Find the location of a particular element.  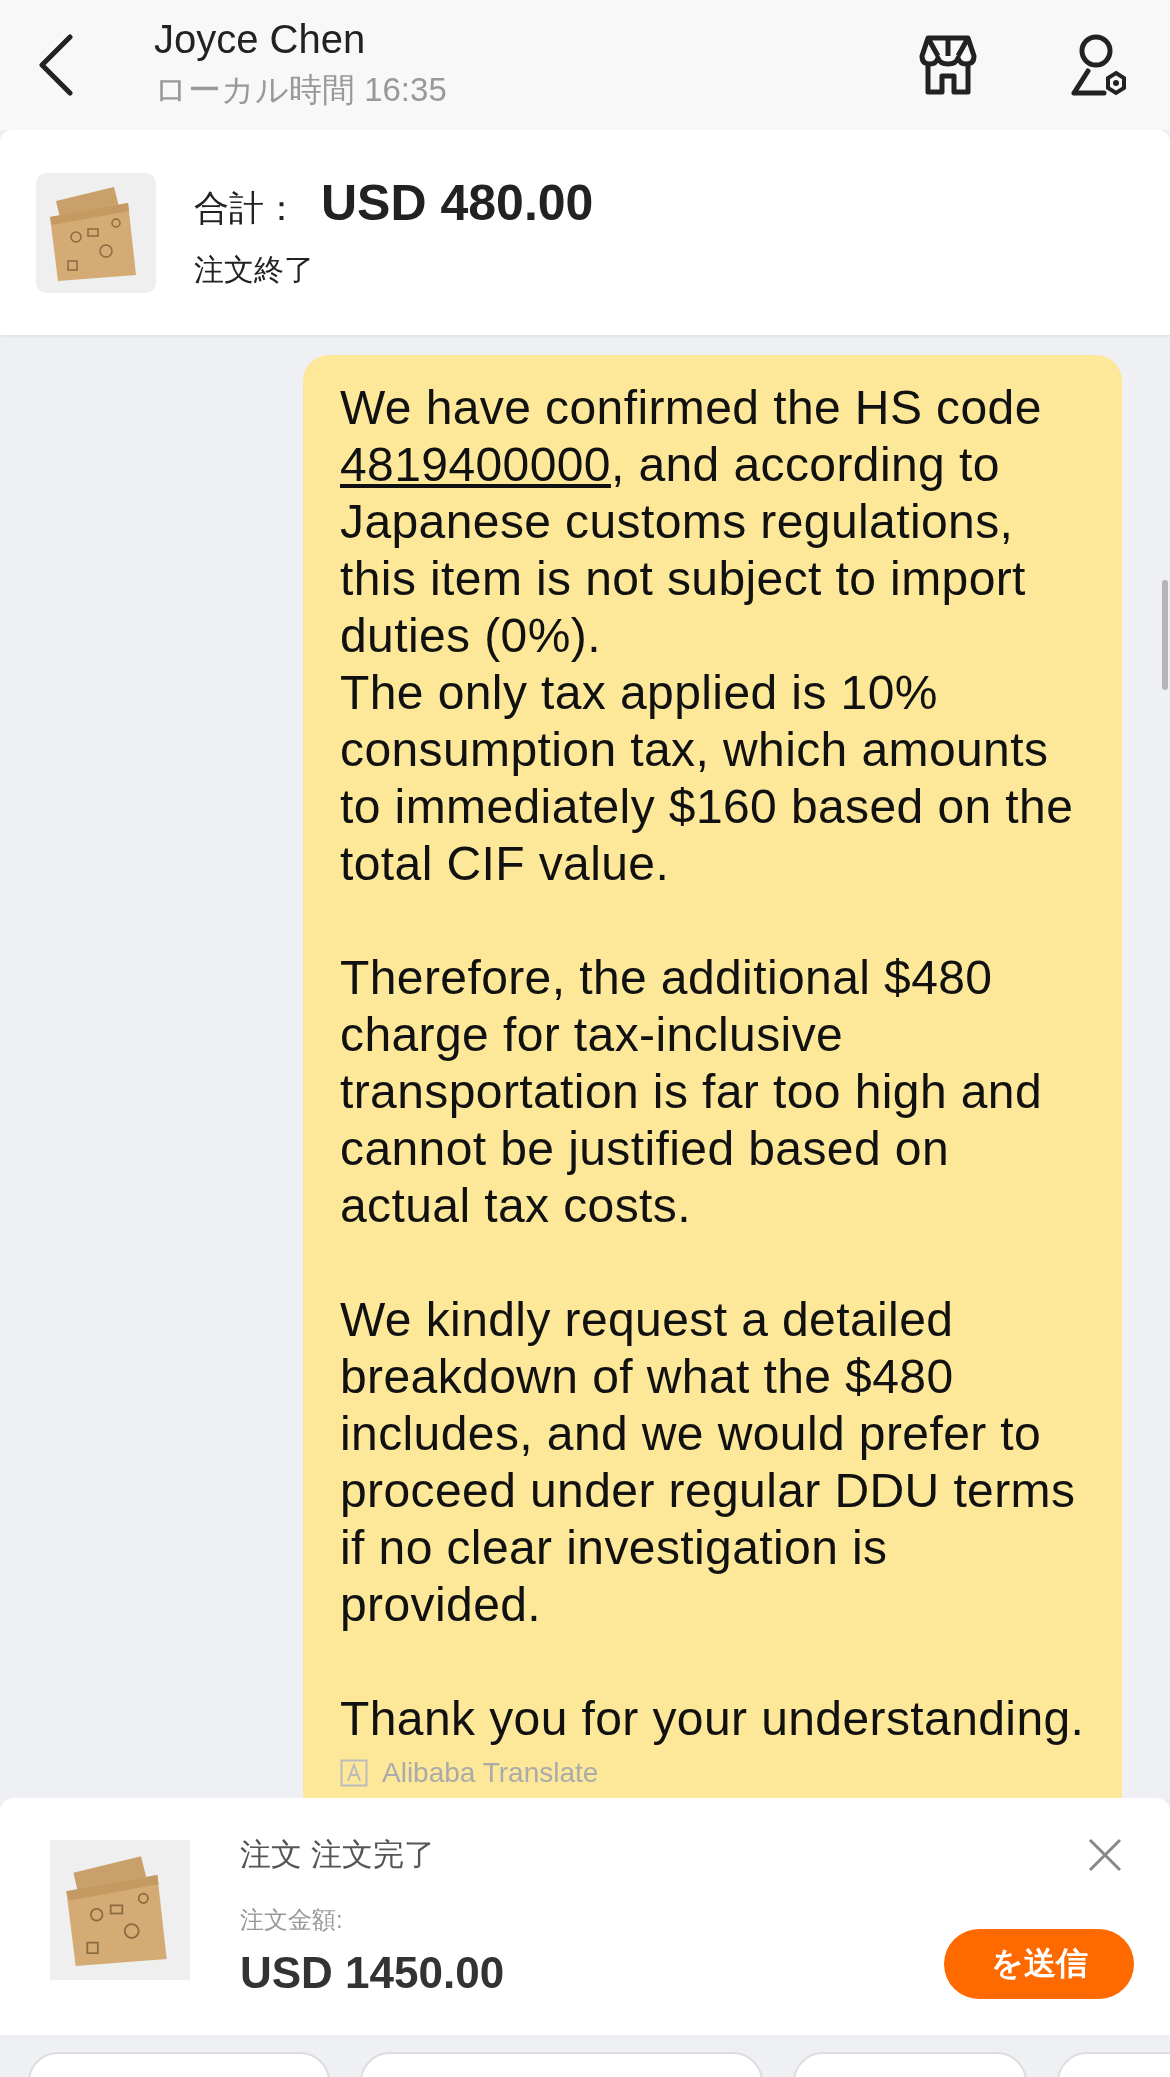

order-status: 注文終了 is located at coordinates (254, 270).